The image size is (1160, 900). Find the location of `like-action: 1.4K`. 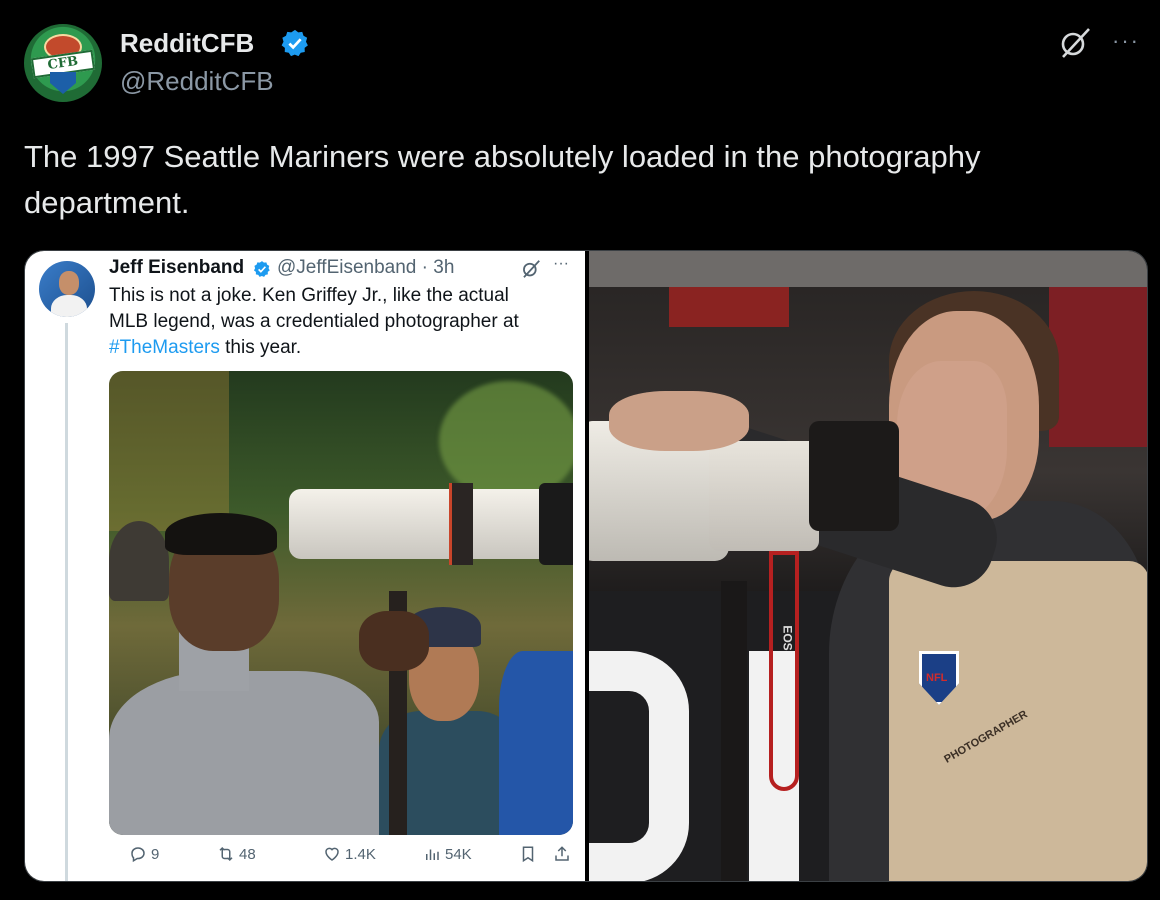

like-action: 1.4K is located at coordinates (349, 854).